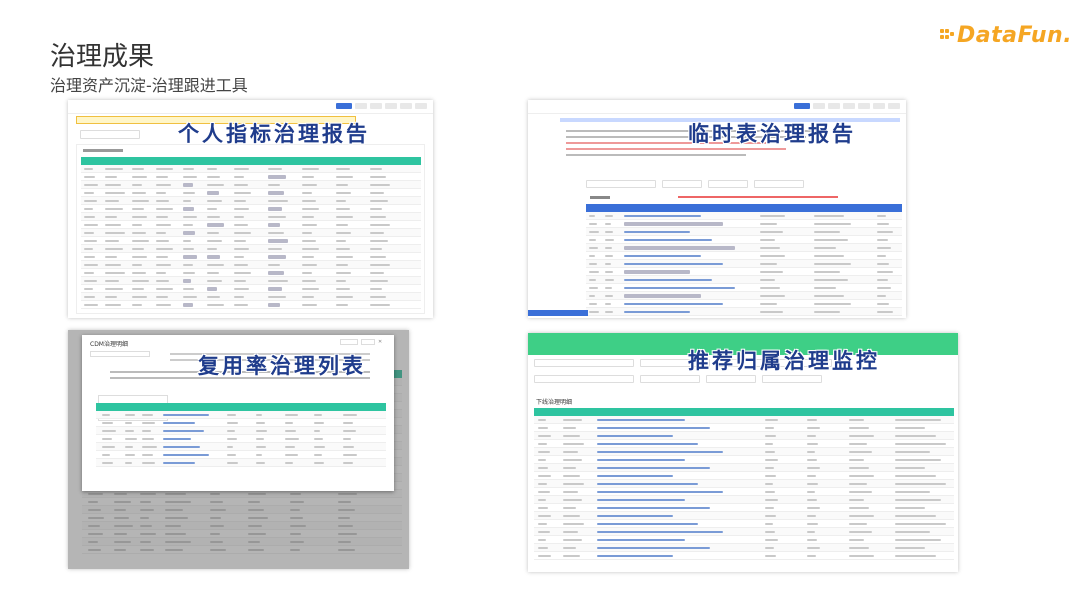 The height and width of the screenshot is (608, 1080). What do you see at coordinates (784, 361) in the screenshot?
I see `panel-label-owner-monitor: 推荐归属治理监控` at bounding box center [784, 361].